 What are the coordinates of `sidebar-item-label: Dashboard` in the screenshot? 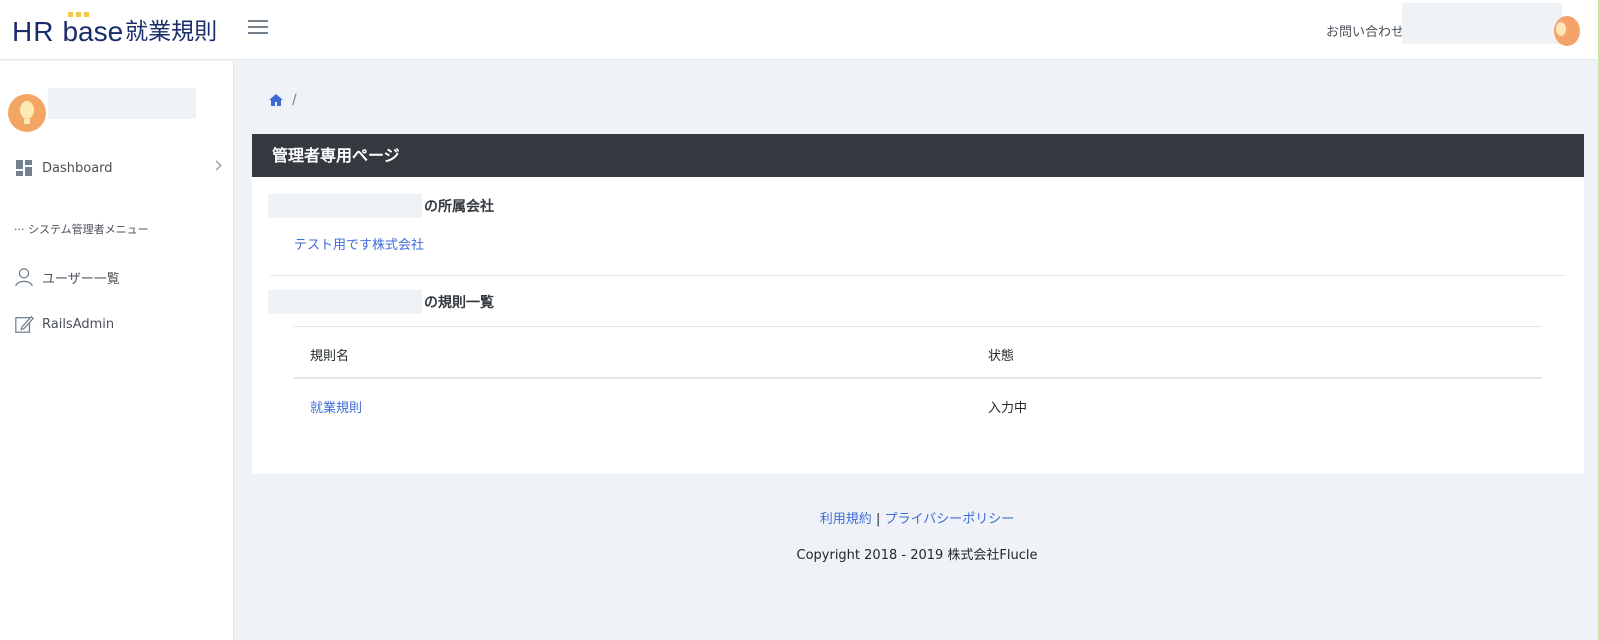 It's located at (77, 168).